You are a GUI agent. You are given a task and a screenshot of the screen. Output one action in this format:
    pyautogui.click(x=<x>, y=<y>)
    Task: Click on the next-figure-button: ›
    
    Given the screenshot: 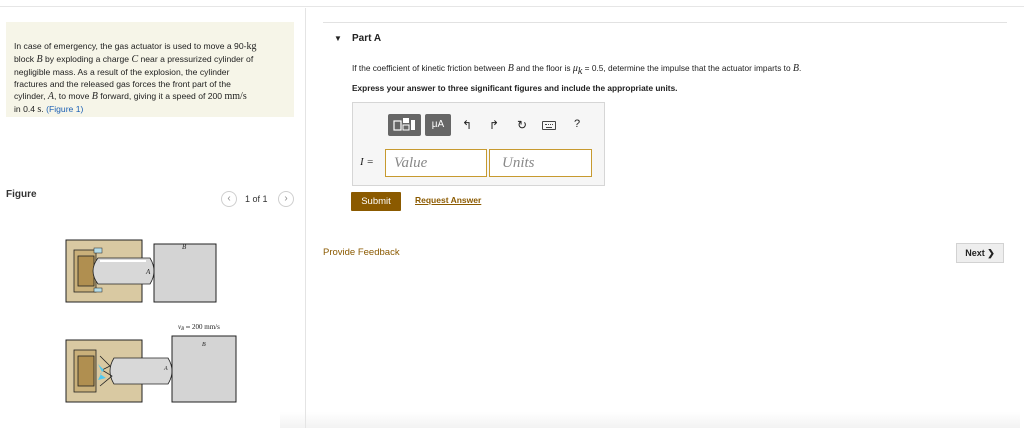 What is the action you would take?
    pyautogui.click(x=286, y=199)
    